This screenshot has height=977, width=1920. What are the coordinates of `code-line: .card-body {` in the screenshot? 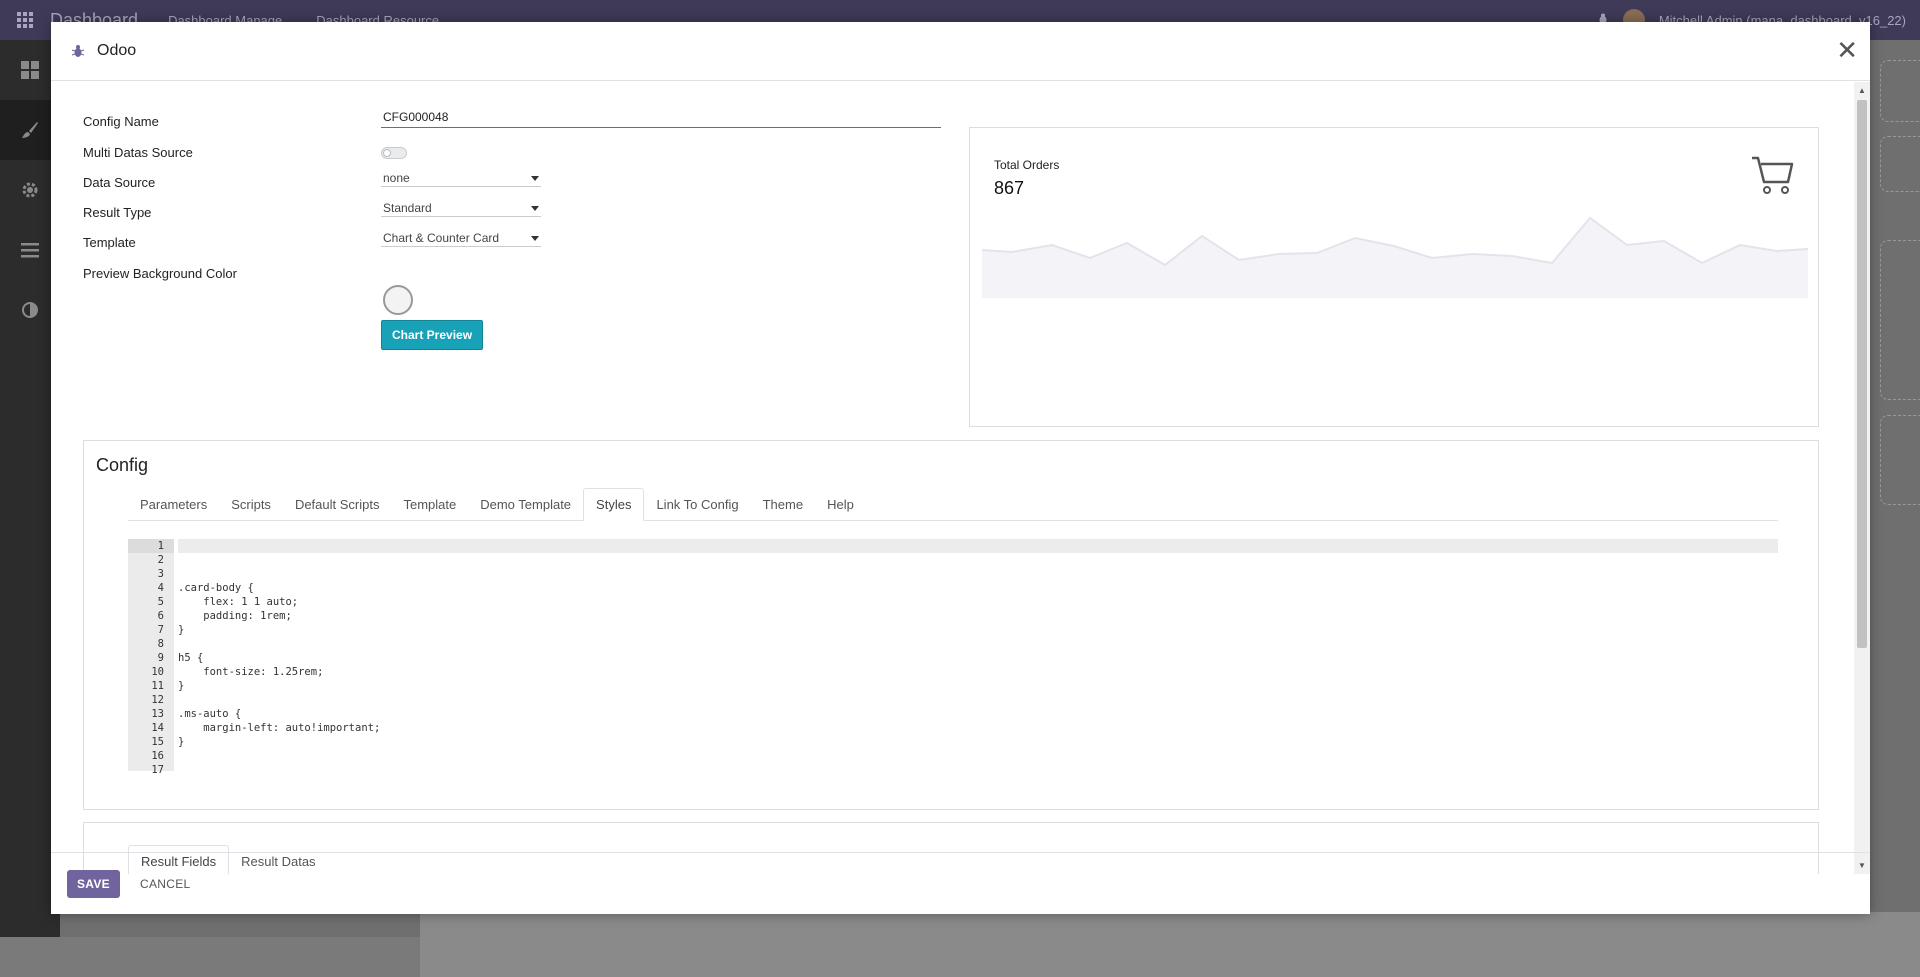 It's located at (978, 588).